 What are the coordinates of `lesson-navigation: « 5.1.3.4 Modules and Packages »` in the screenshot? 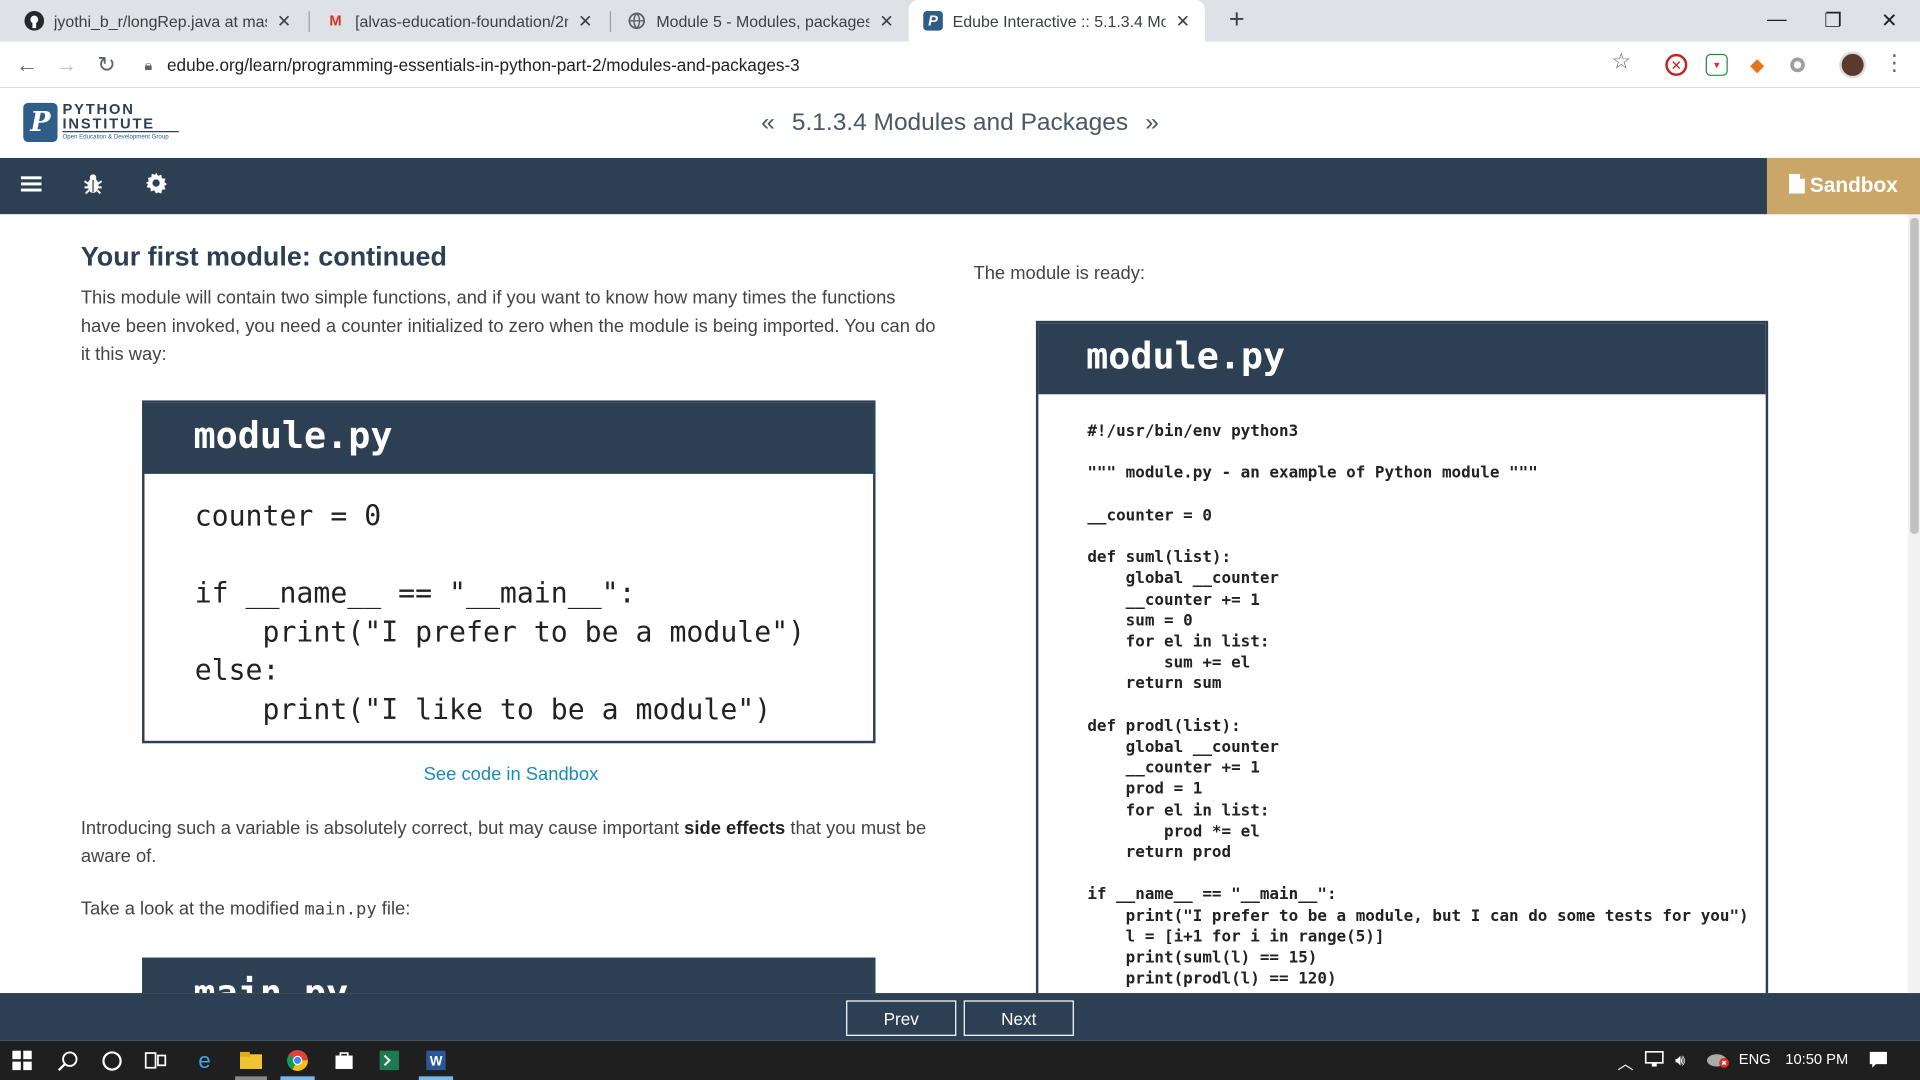 It's located at (960, 123).